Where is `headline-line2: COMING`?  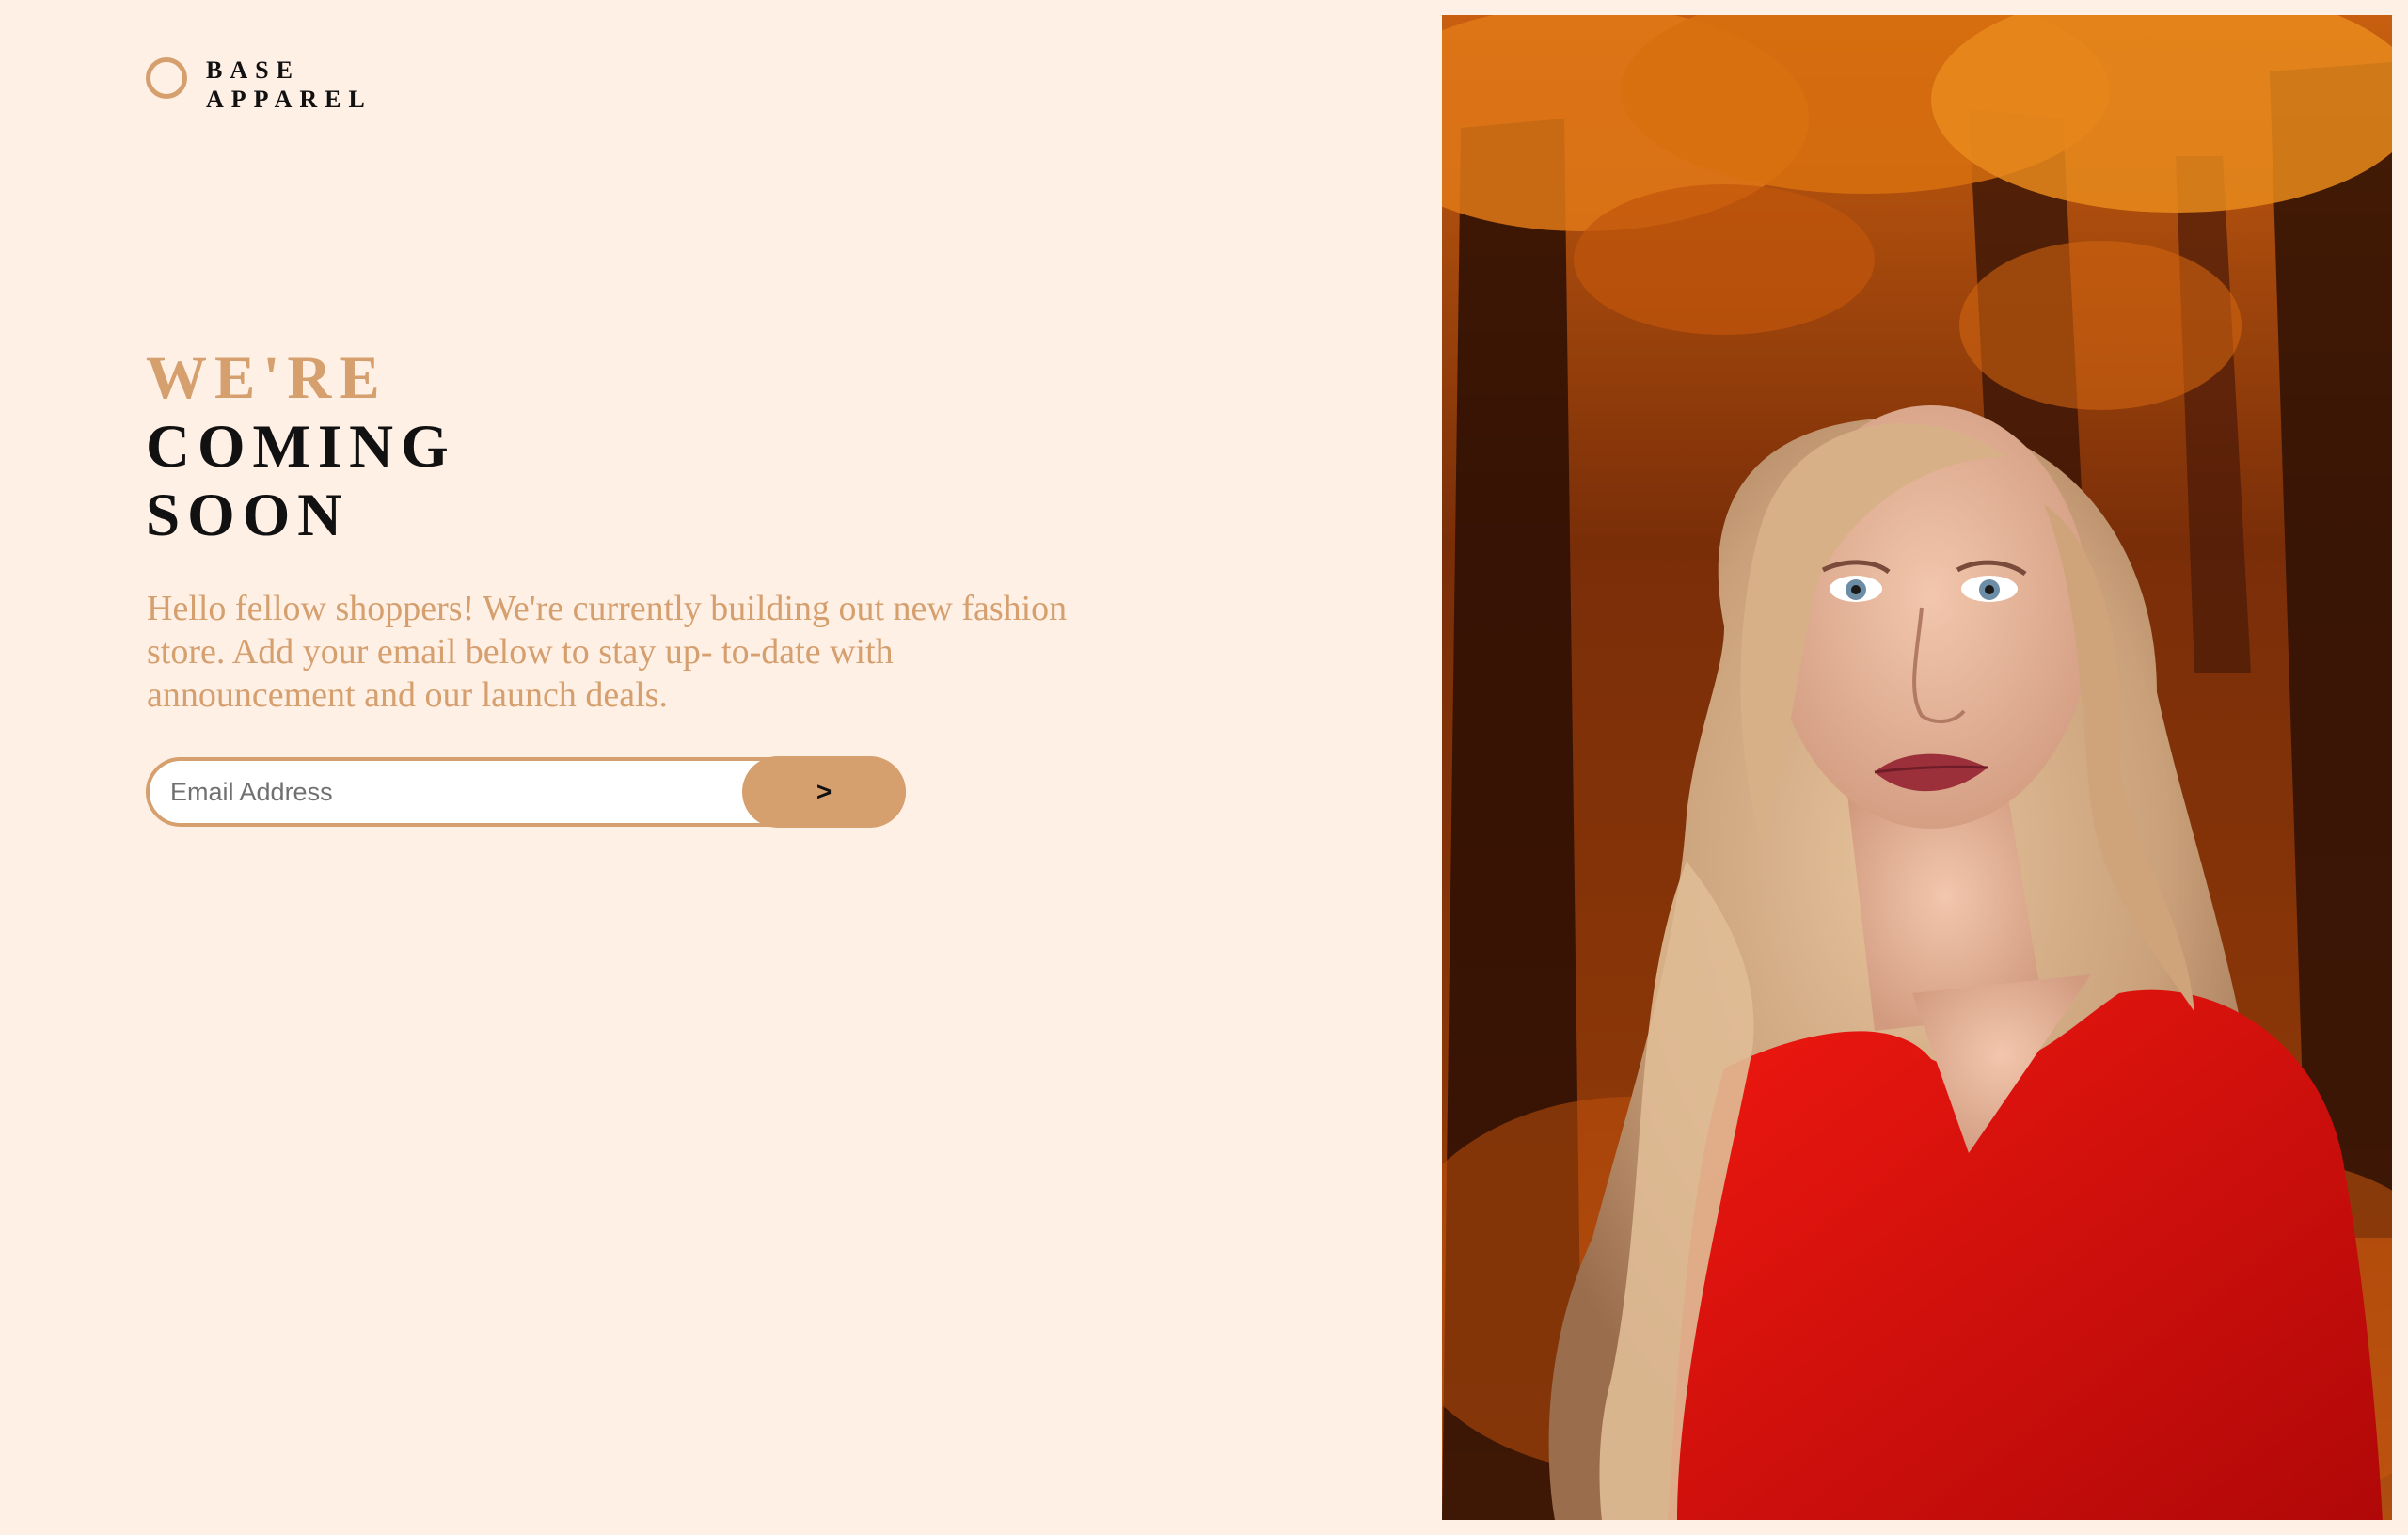
headline-line2: COMING is located at coordinates (301, 447).